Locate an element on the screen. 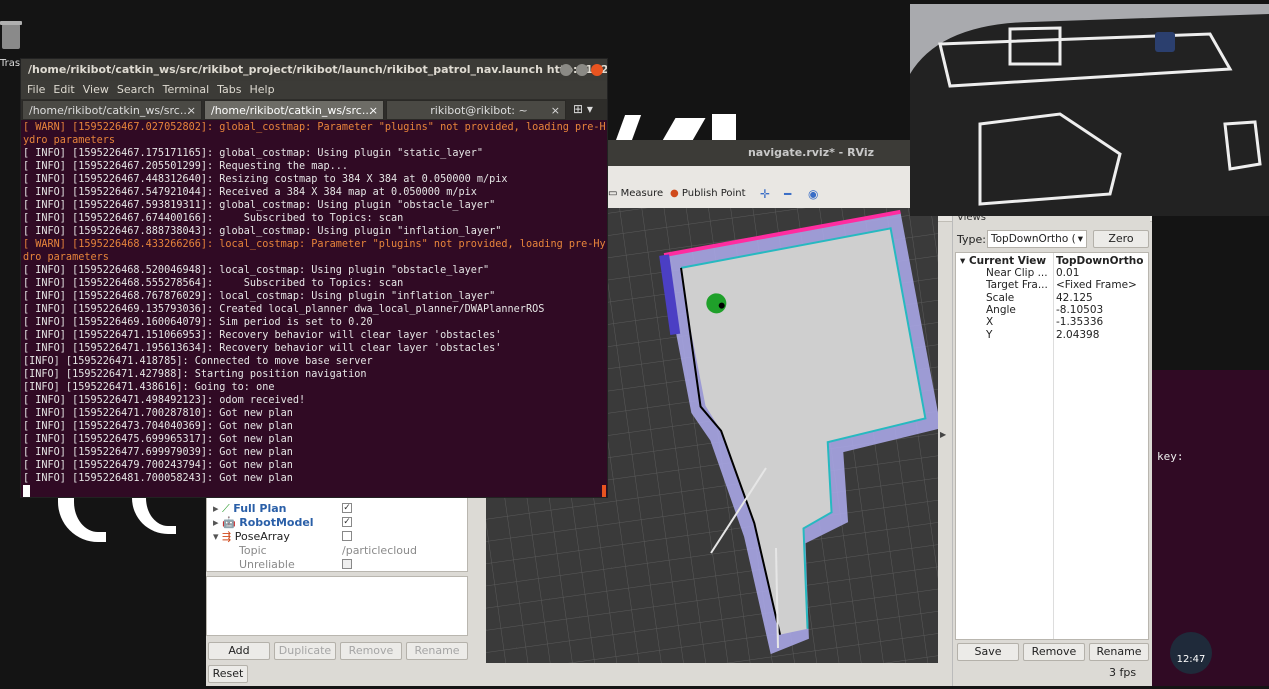 The height and width of the screenshot is (689, 1269). robot-model-checkbox: ✓ is located at coordinates (347, 522).